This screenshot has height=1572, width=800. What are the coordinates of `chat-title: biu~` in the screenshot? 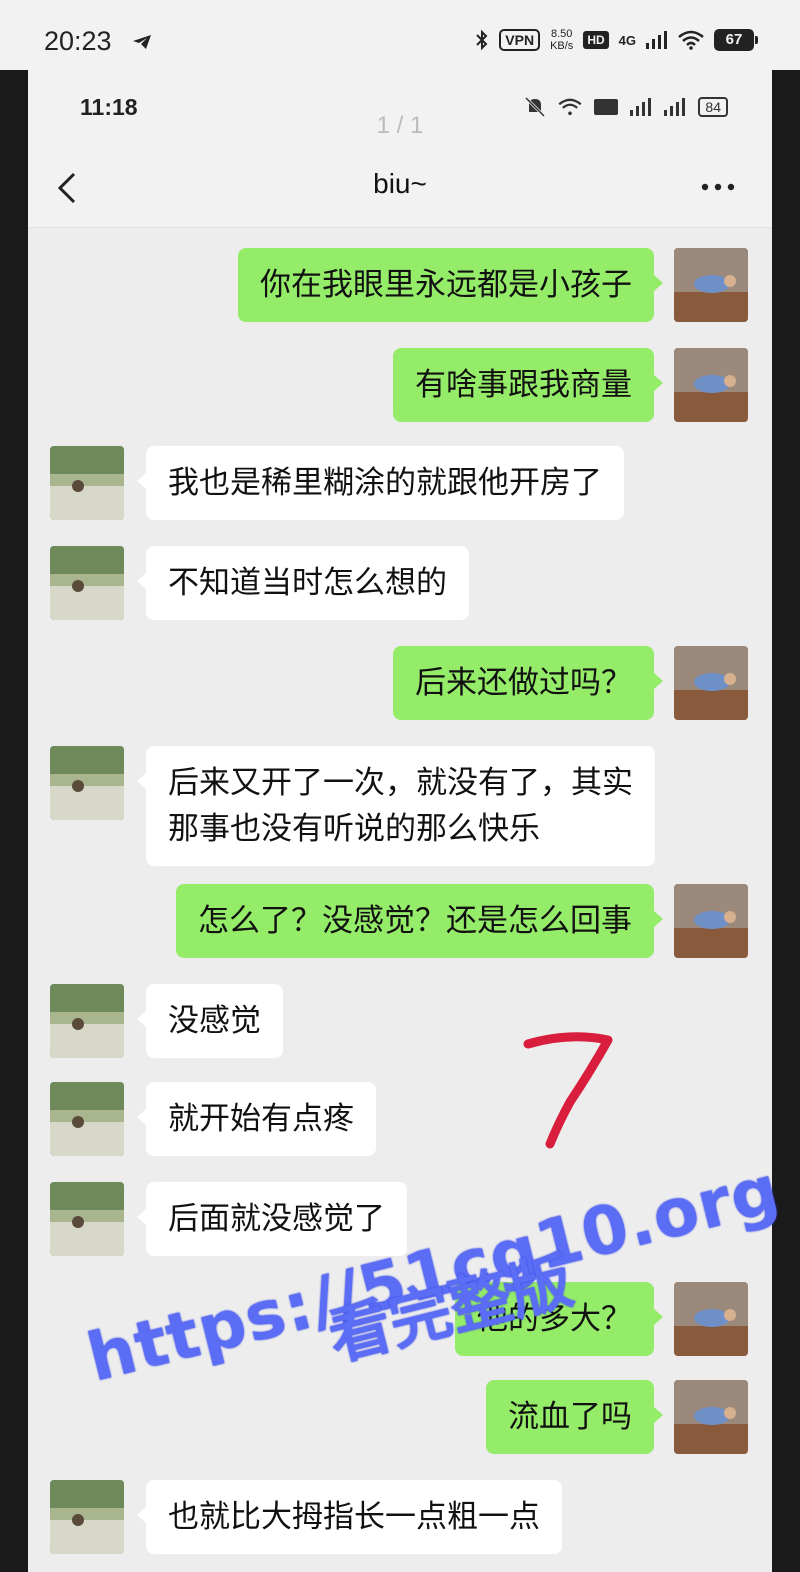 It's located at (400, 183).